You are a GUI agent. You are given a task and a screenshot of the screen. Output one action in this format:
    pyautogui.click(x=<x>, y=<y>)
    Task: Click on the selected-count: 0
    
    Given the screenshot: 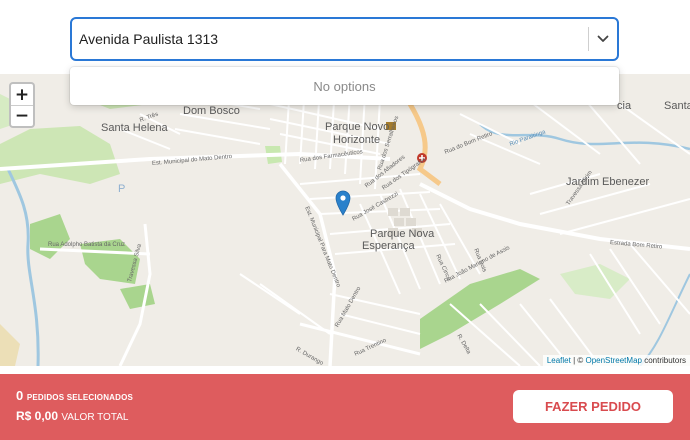 What is the action you would take?
    pyautogui.click(x=20, y=395)
    